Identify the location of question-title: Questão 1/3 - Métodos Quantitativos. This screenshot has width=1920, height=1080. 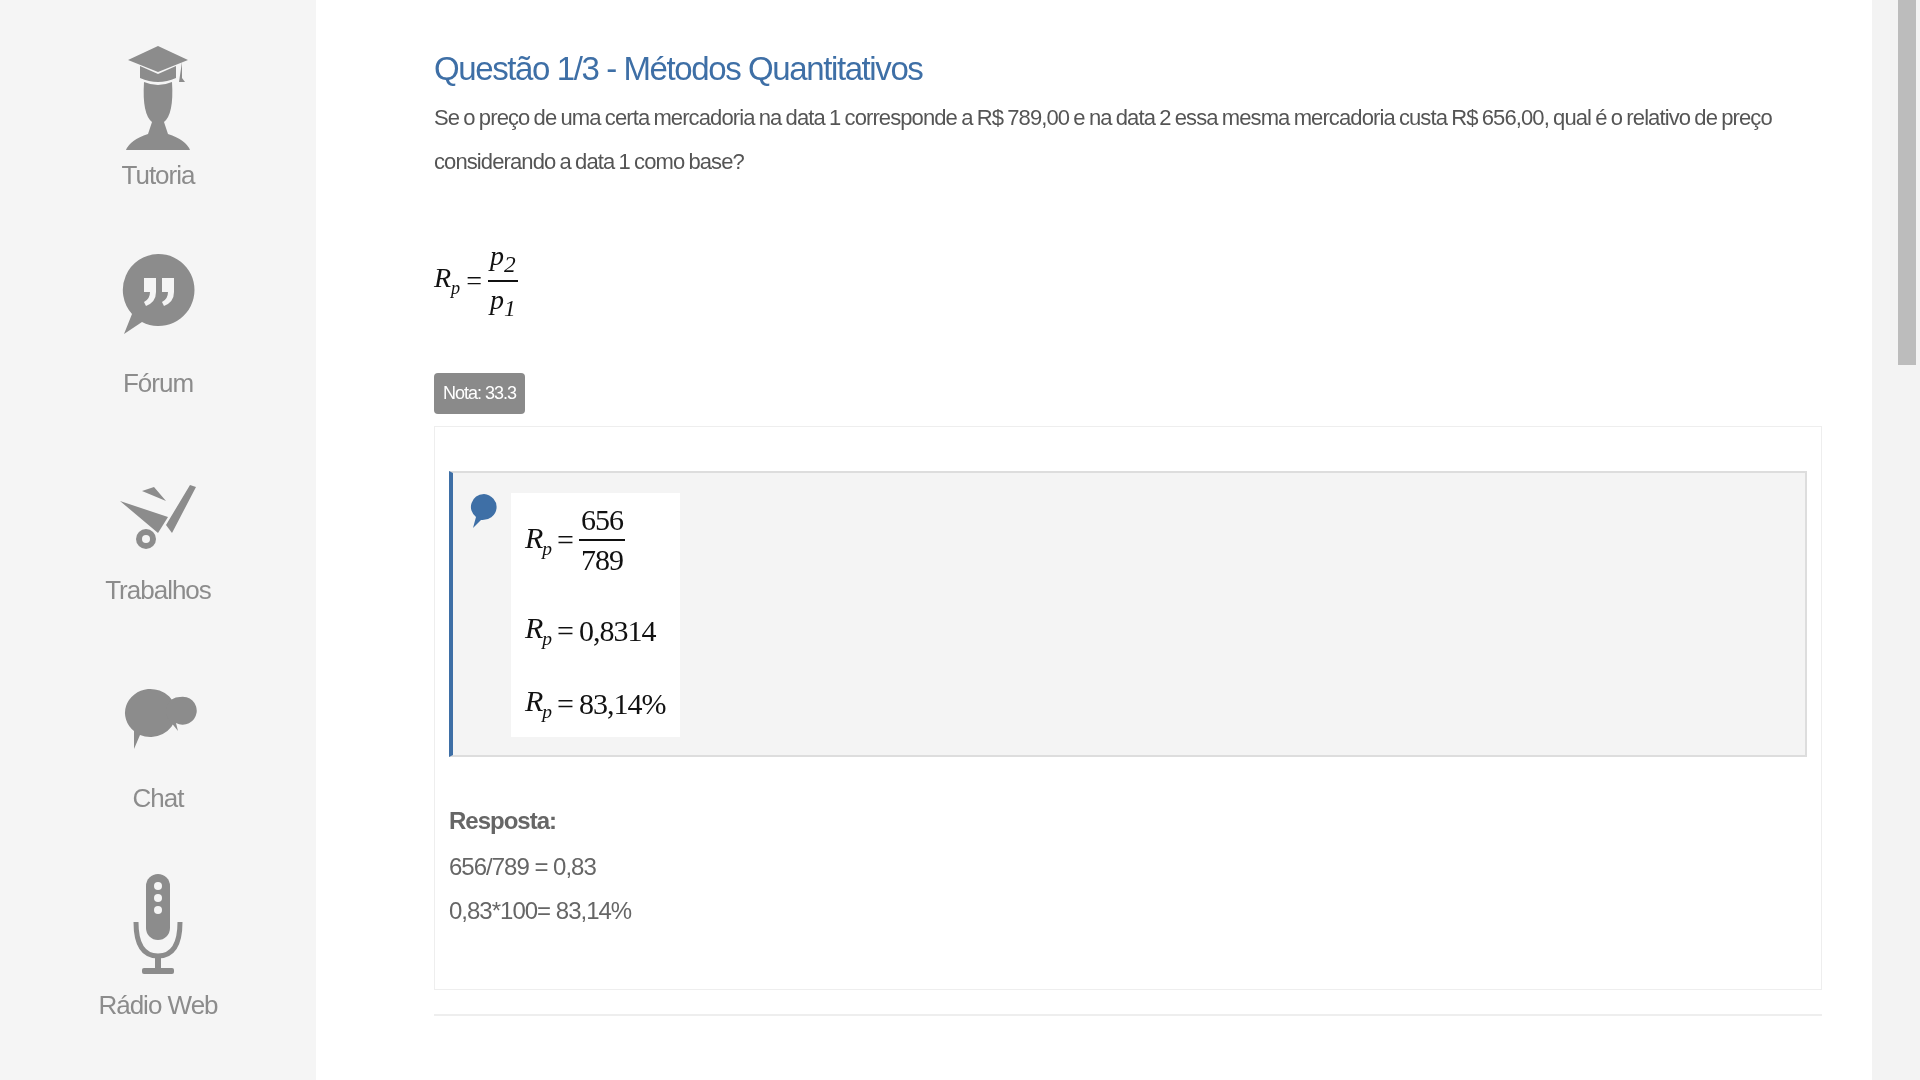
(678, 69).